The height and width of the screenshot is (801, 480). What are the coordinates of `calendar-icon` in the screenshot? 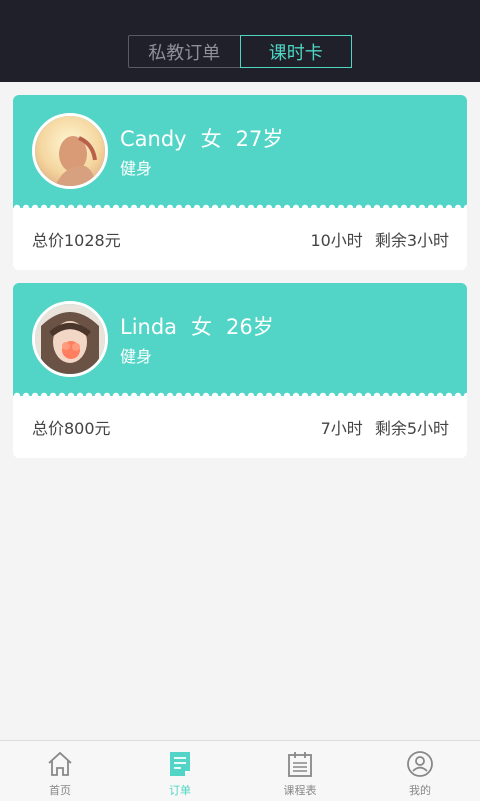 It's located at (300, 764).